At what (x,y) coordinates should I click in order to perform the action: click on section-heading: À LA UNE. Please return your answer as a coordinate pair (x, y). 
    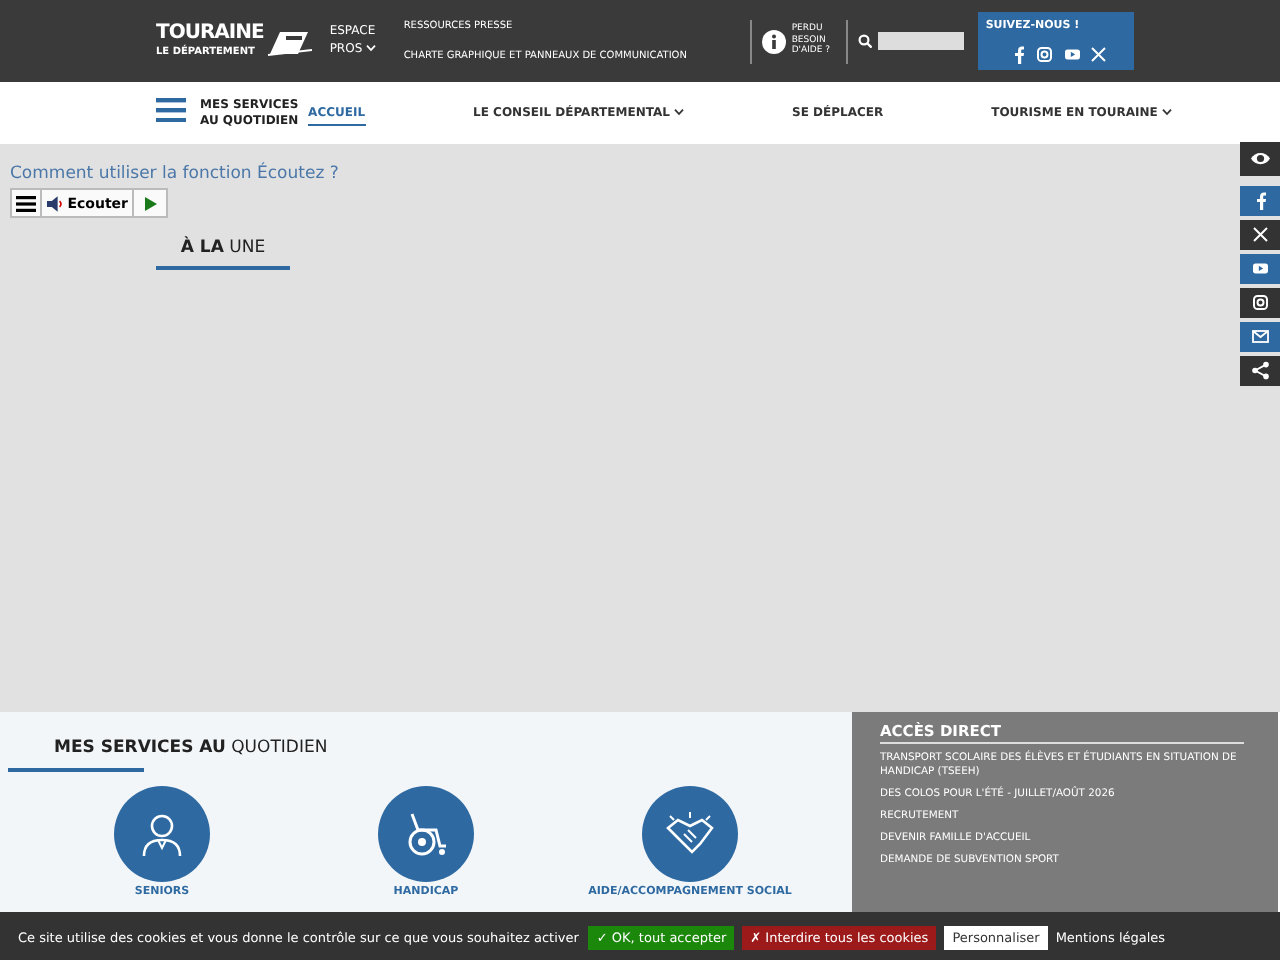
    Looking at the image, I should click on (223, 254).